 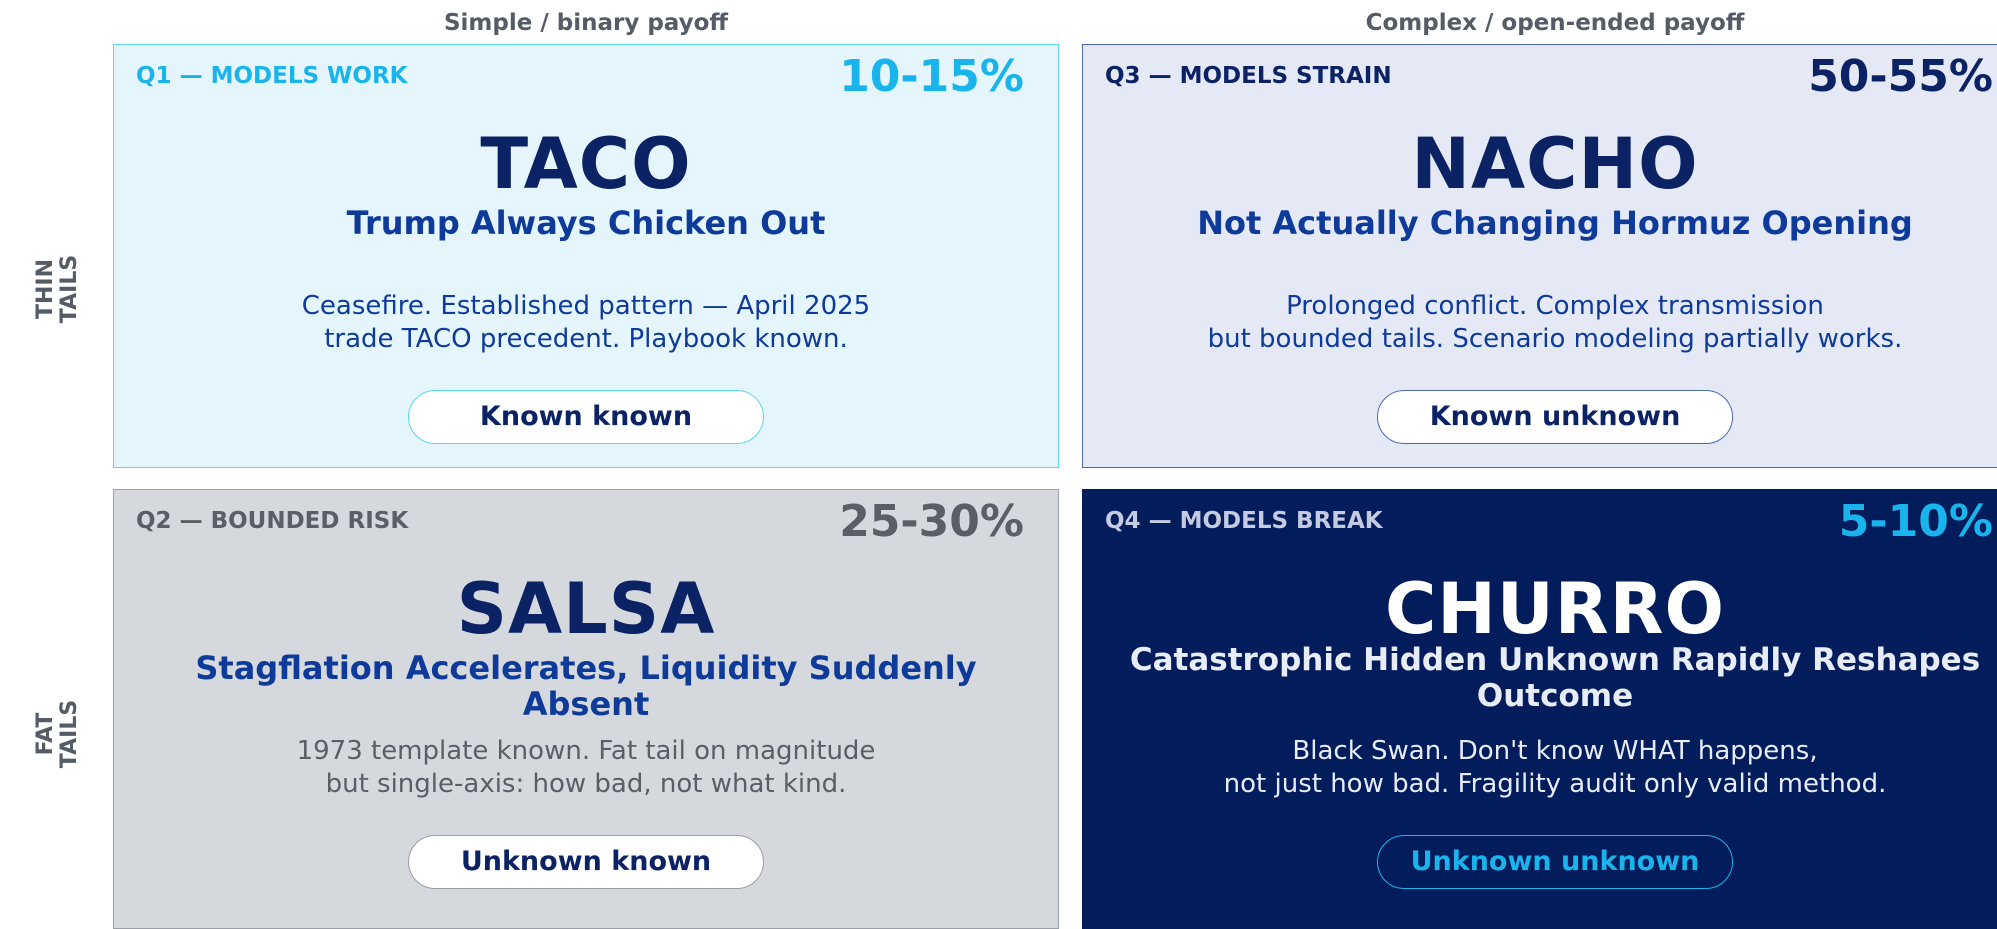 I want to click on quadrant-tag: Q2 — BOUNDED RISK, so click(x=272, y=521).